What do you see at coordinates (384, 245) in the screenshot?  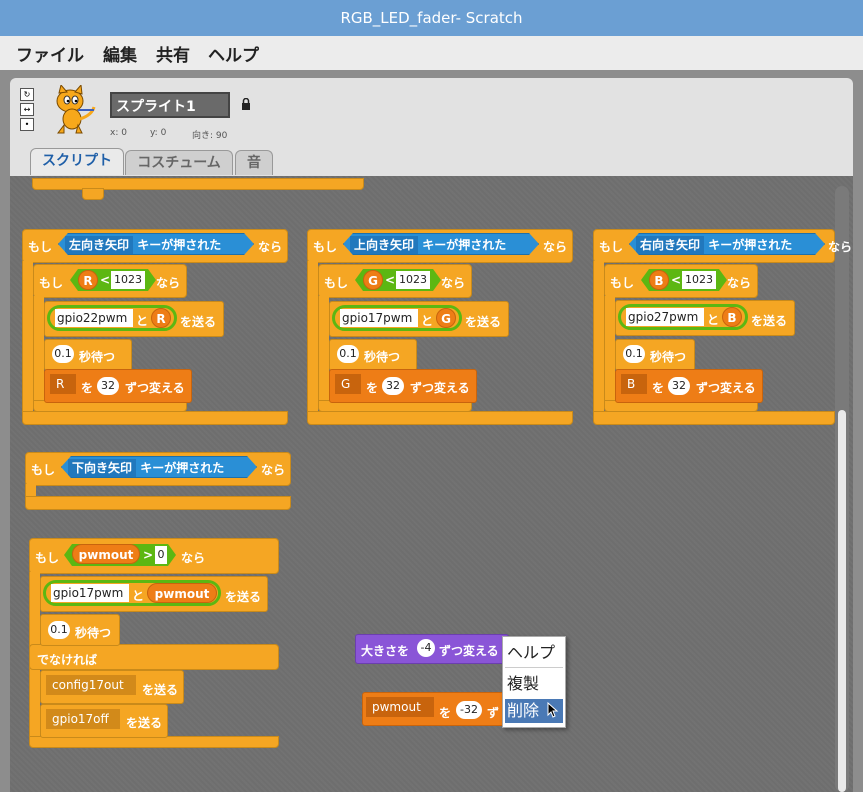 I see `key-dropdown: 上向き矢印` at bounding box center [384, 245].